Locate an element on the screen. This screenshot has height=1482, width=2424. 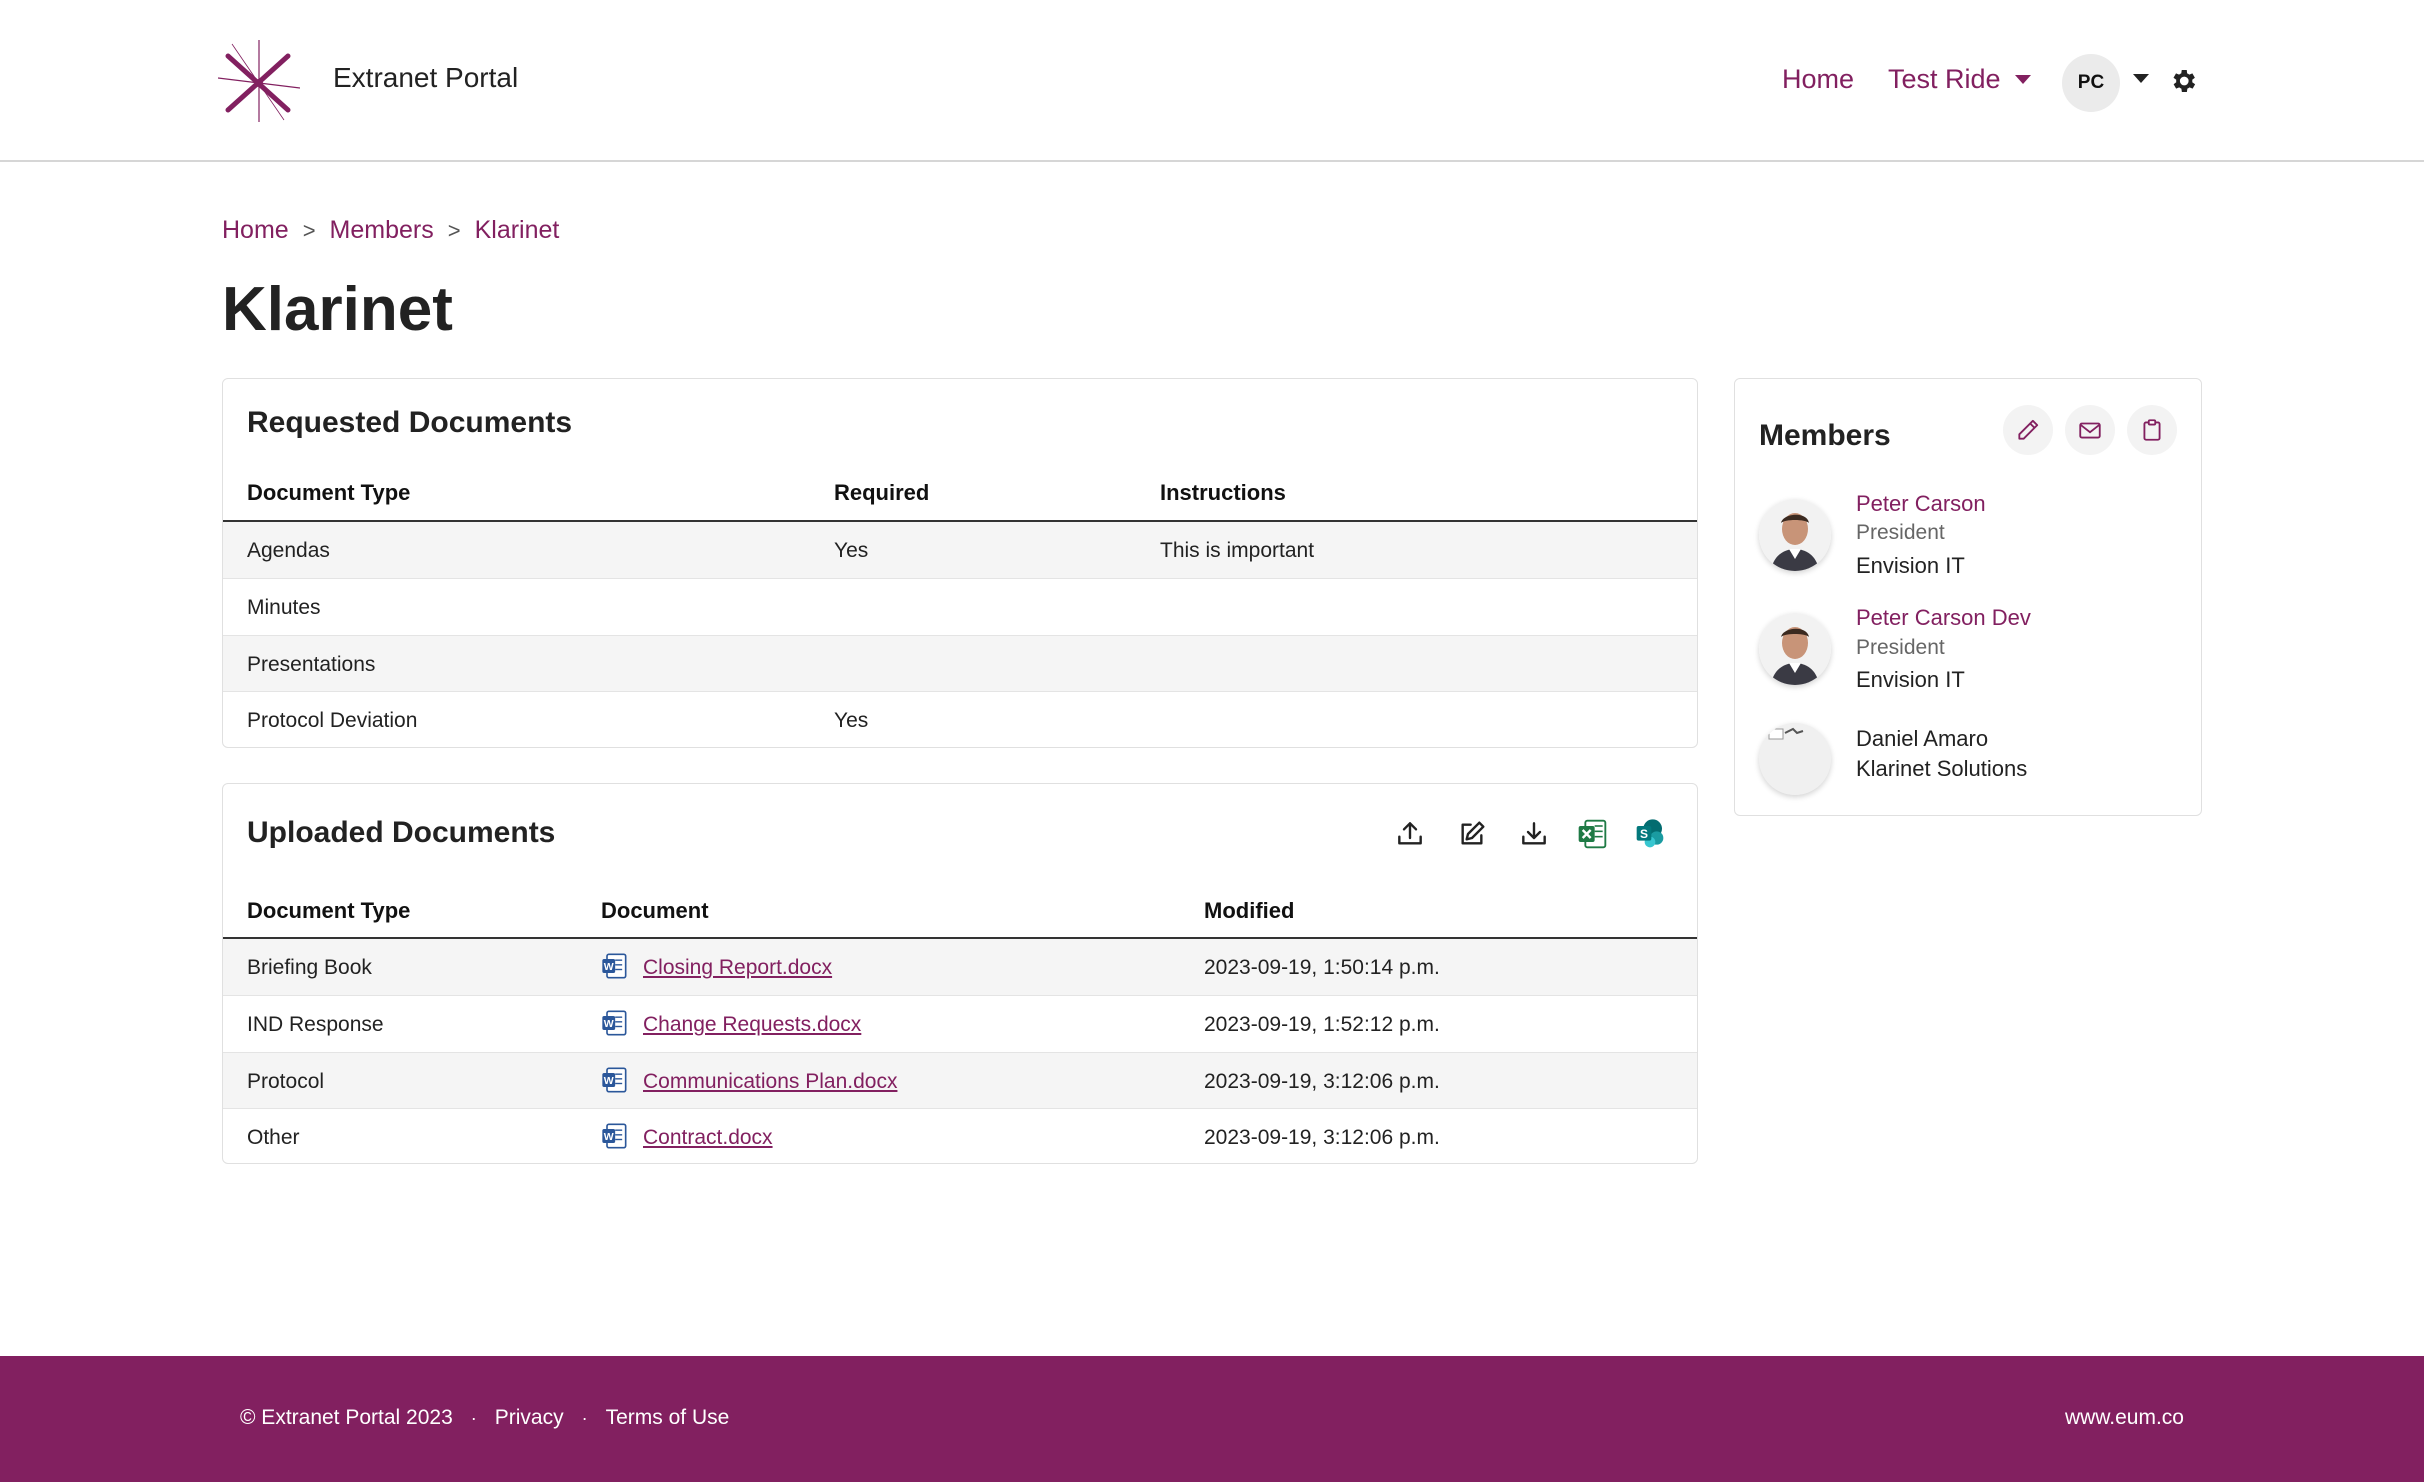
envelope-icon is located at coordinates (2090, 430).